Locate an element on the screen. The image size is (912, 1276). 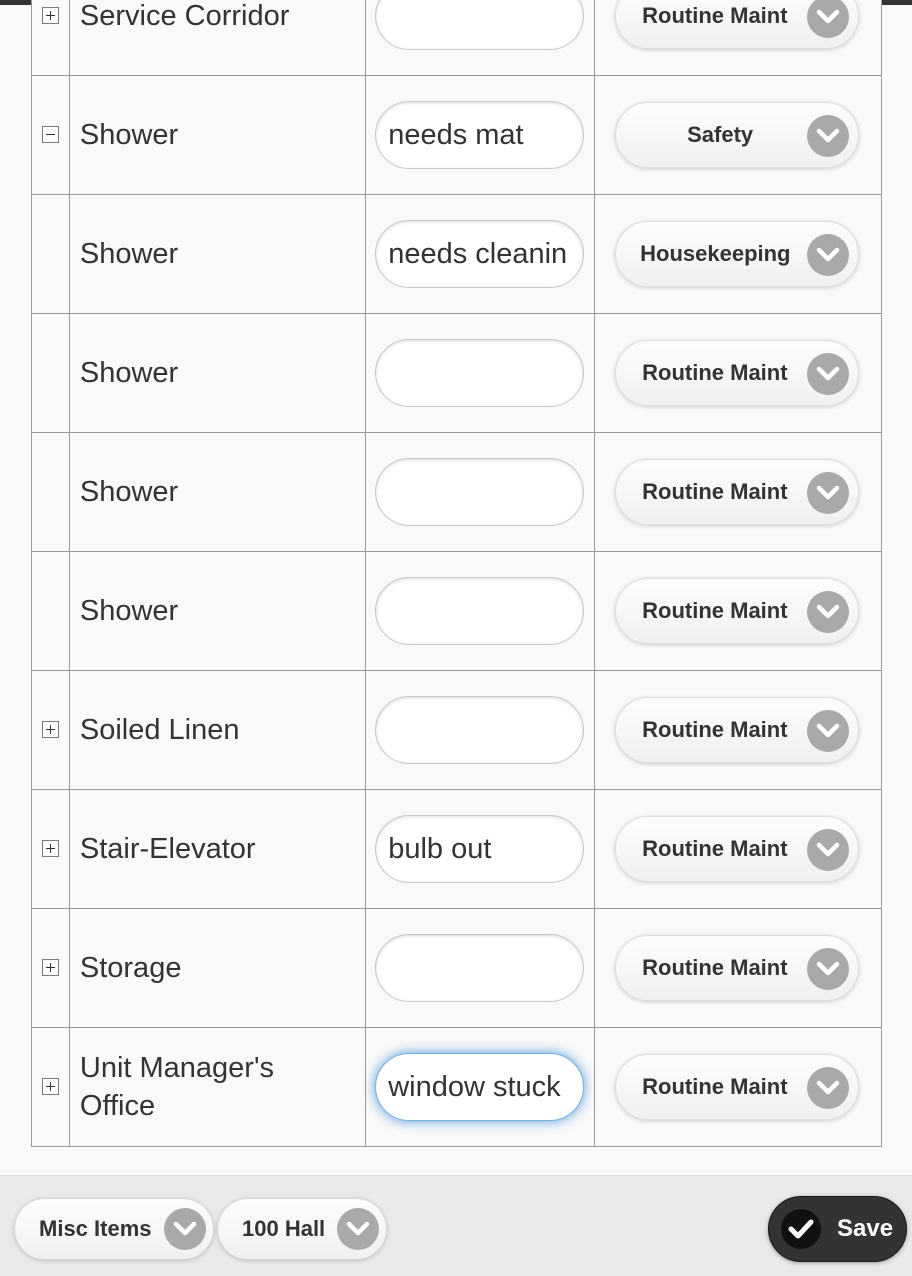
collapse-icon is located at coordinates (50, 135).